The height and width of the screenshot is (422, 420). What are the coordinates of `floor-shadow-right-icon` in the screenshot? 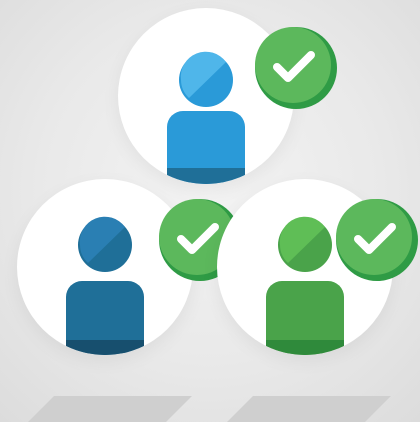 It's located at (309, 409).